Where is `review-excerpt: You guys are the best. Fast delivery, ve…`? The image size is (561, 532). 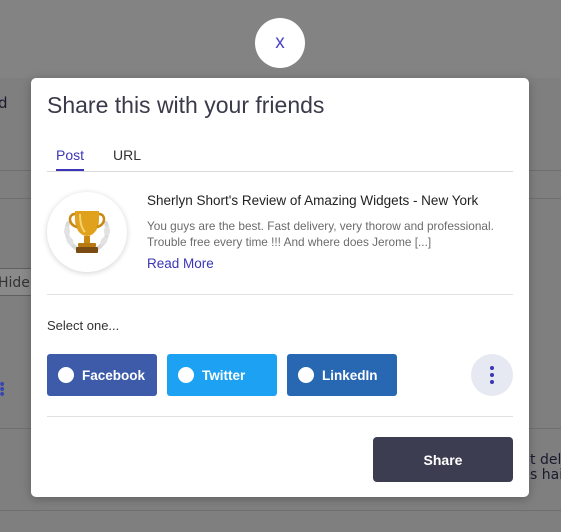 review-excerpt: You guys are the best. Fast delivery, ve… is located at coordinates (320, 234).